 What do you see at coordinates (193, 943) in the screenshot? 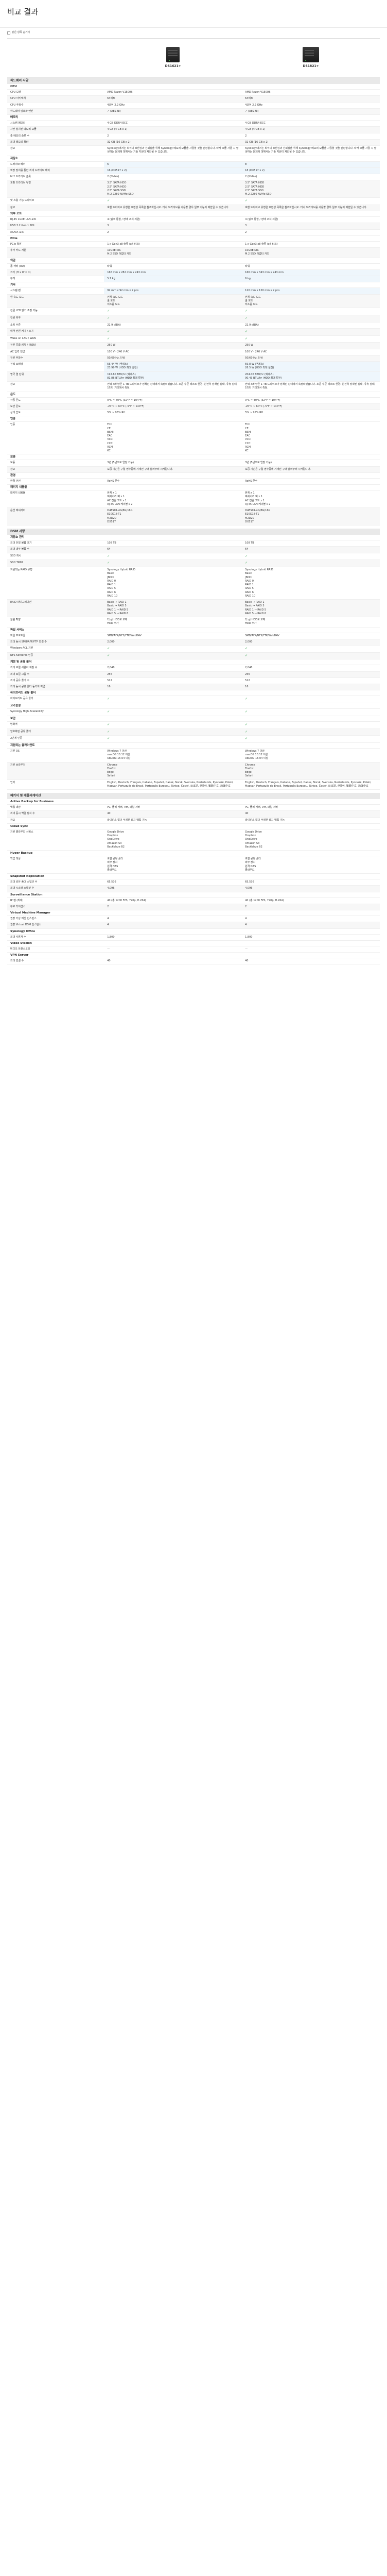
I see `group-header: Video Station` at bounding box center [193, 943].